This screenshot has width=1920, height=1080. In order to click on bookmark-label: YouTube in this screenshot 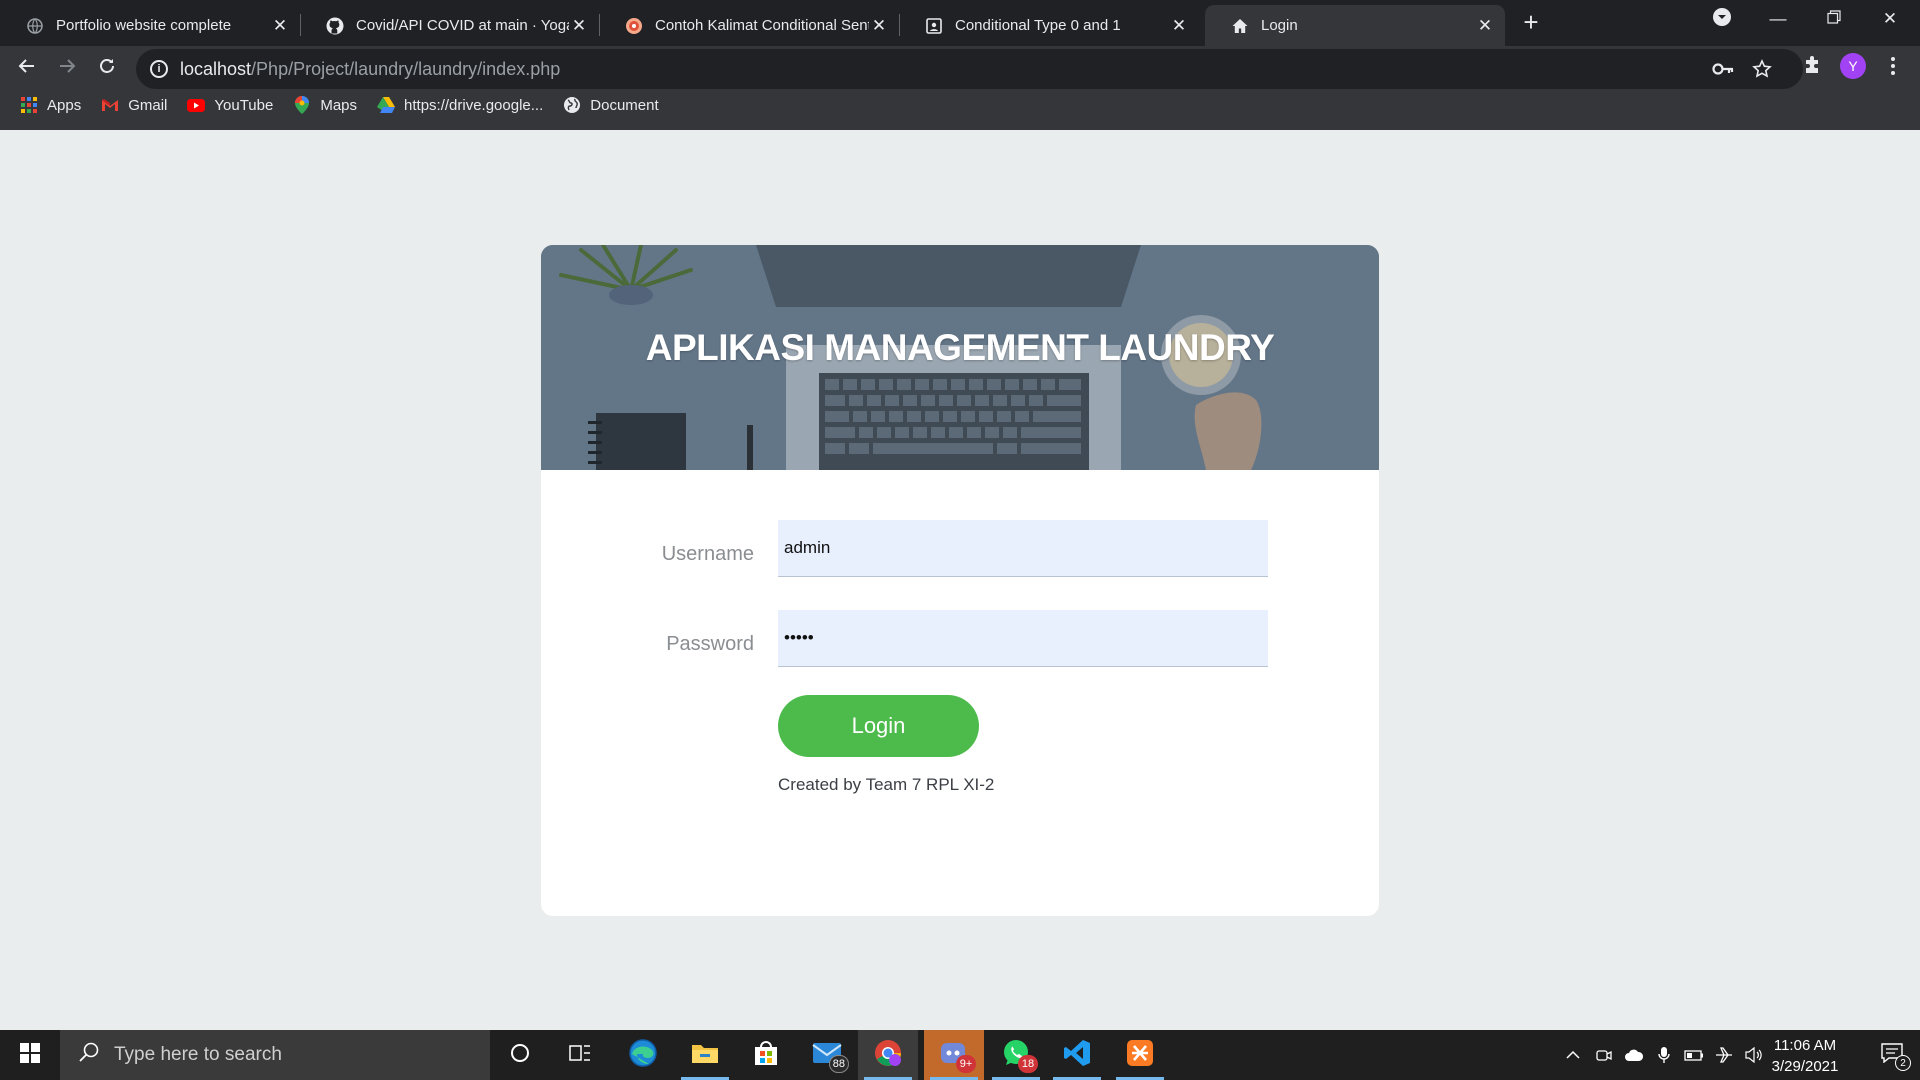, I will do `click(244, 105)`.